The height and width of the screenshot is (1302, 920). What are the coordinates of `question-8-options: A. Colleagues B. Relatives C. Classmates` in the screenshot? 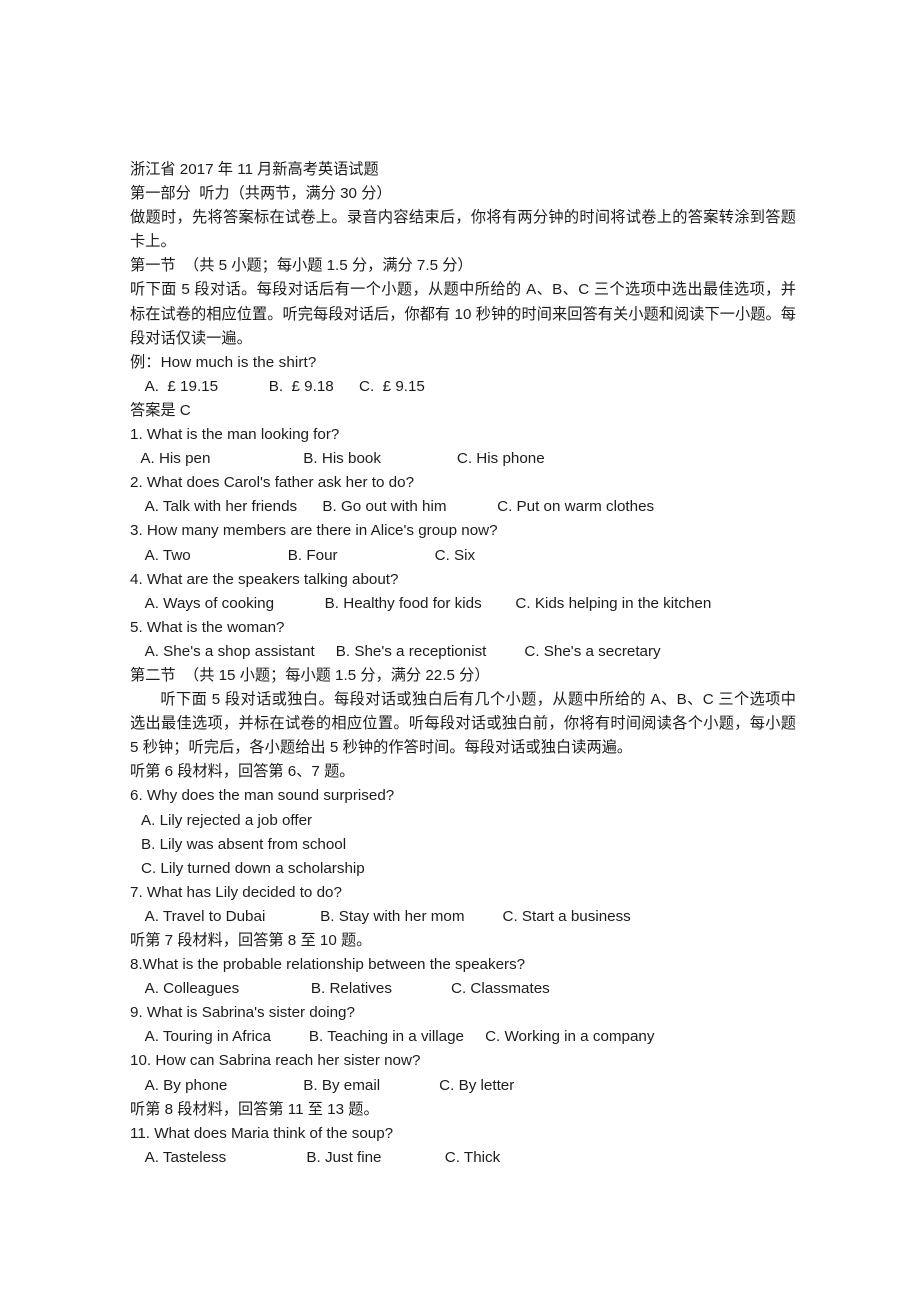 It's located at (463, 989).